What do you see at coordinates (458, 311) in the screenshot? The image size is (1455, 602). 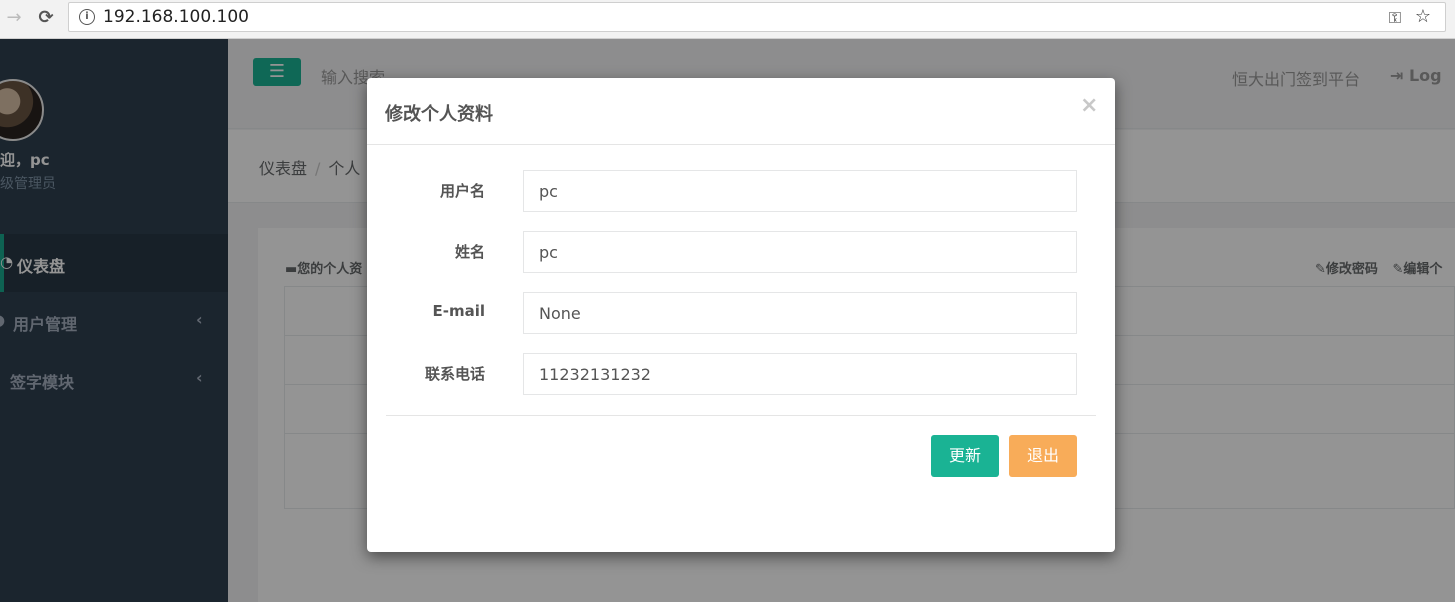 I see `email-label: E-mail` at bounding box center [458, 311].